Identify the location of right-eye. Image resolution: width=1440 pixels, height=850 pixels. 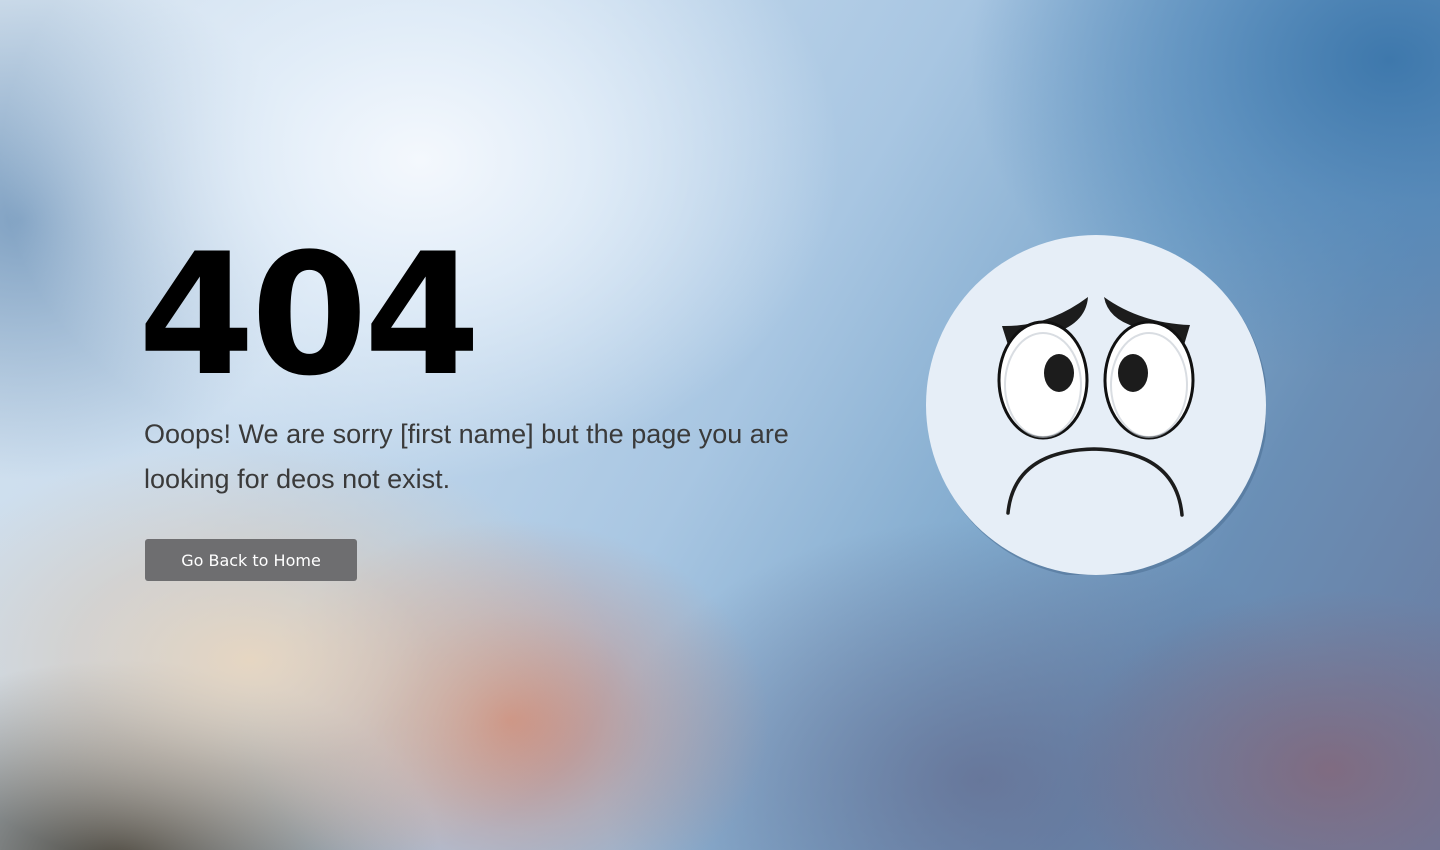
(1149, 380).